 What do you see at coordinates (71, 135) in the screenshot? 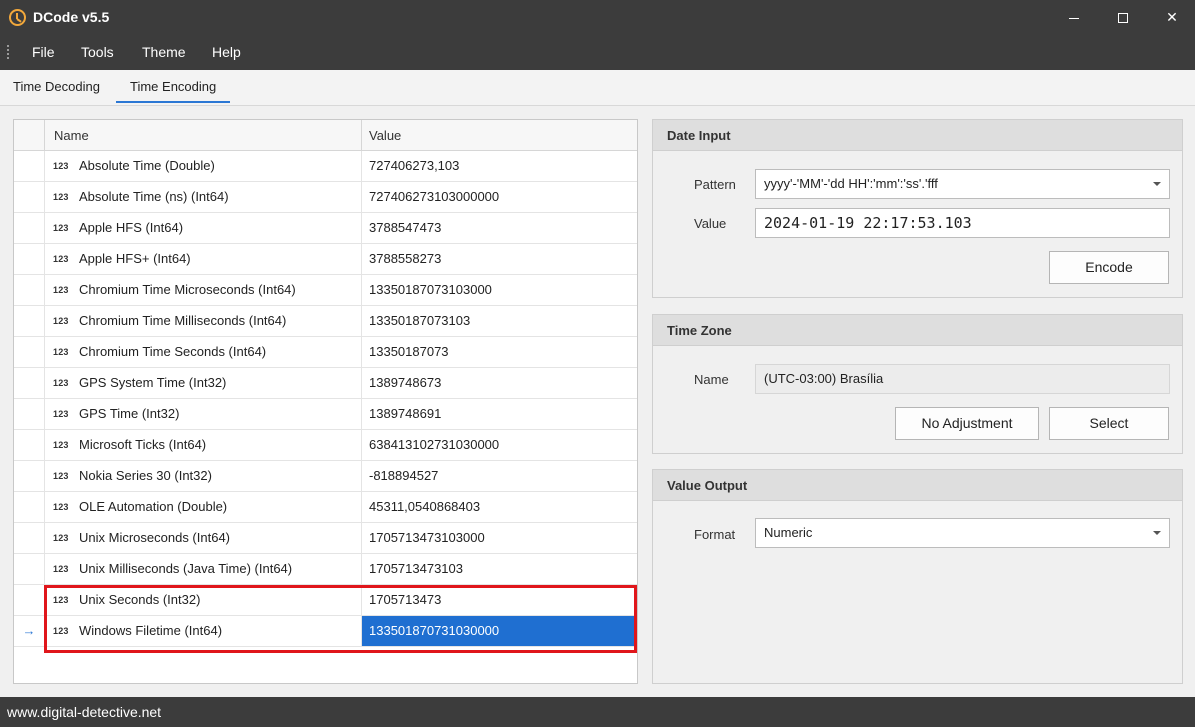
I see `column-header-name: Name` at bounding box center [71, 135].